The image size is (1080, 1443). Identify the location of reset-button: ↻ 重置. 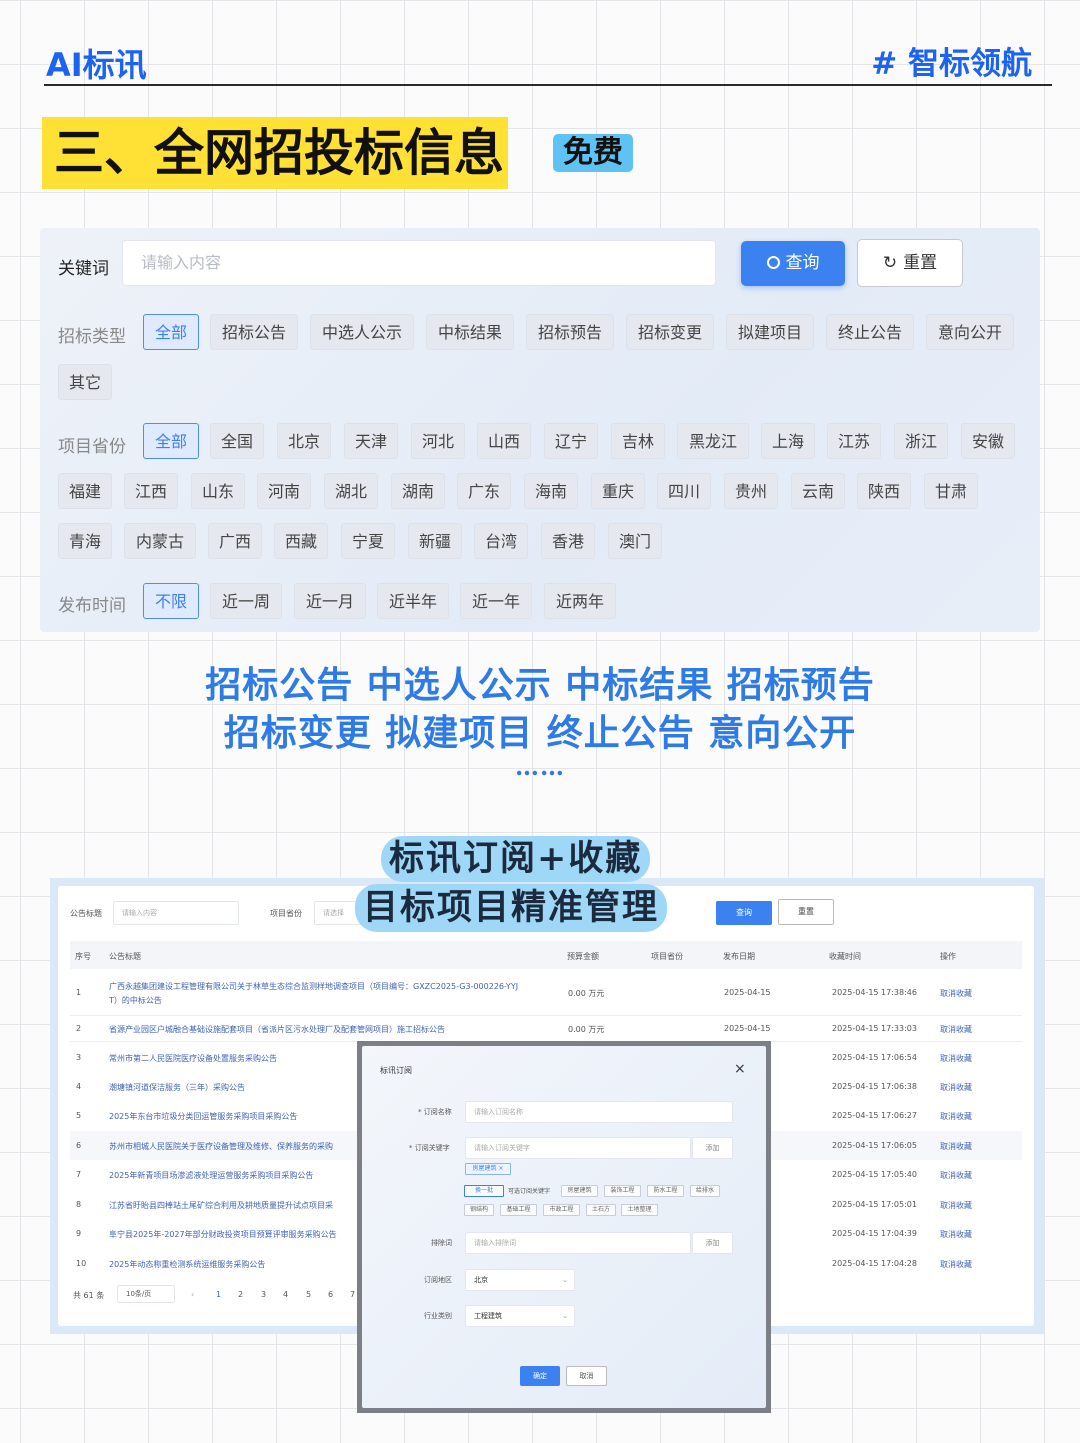
(910, 263).